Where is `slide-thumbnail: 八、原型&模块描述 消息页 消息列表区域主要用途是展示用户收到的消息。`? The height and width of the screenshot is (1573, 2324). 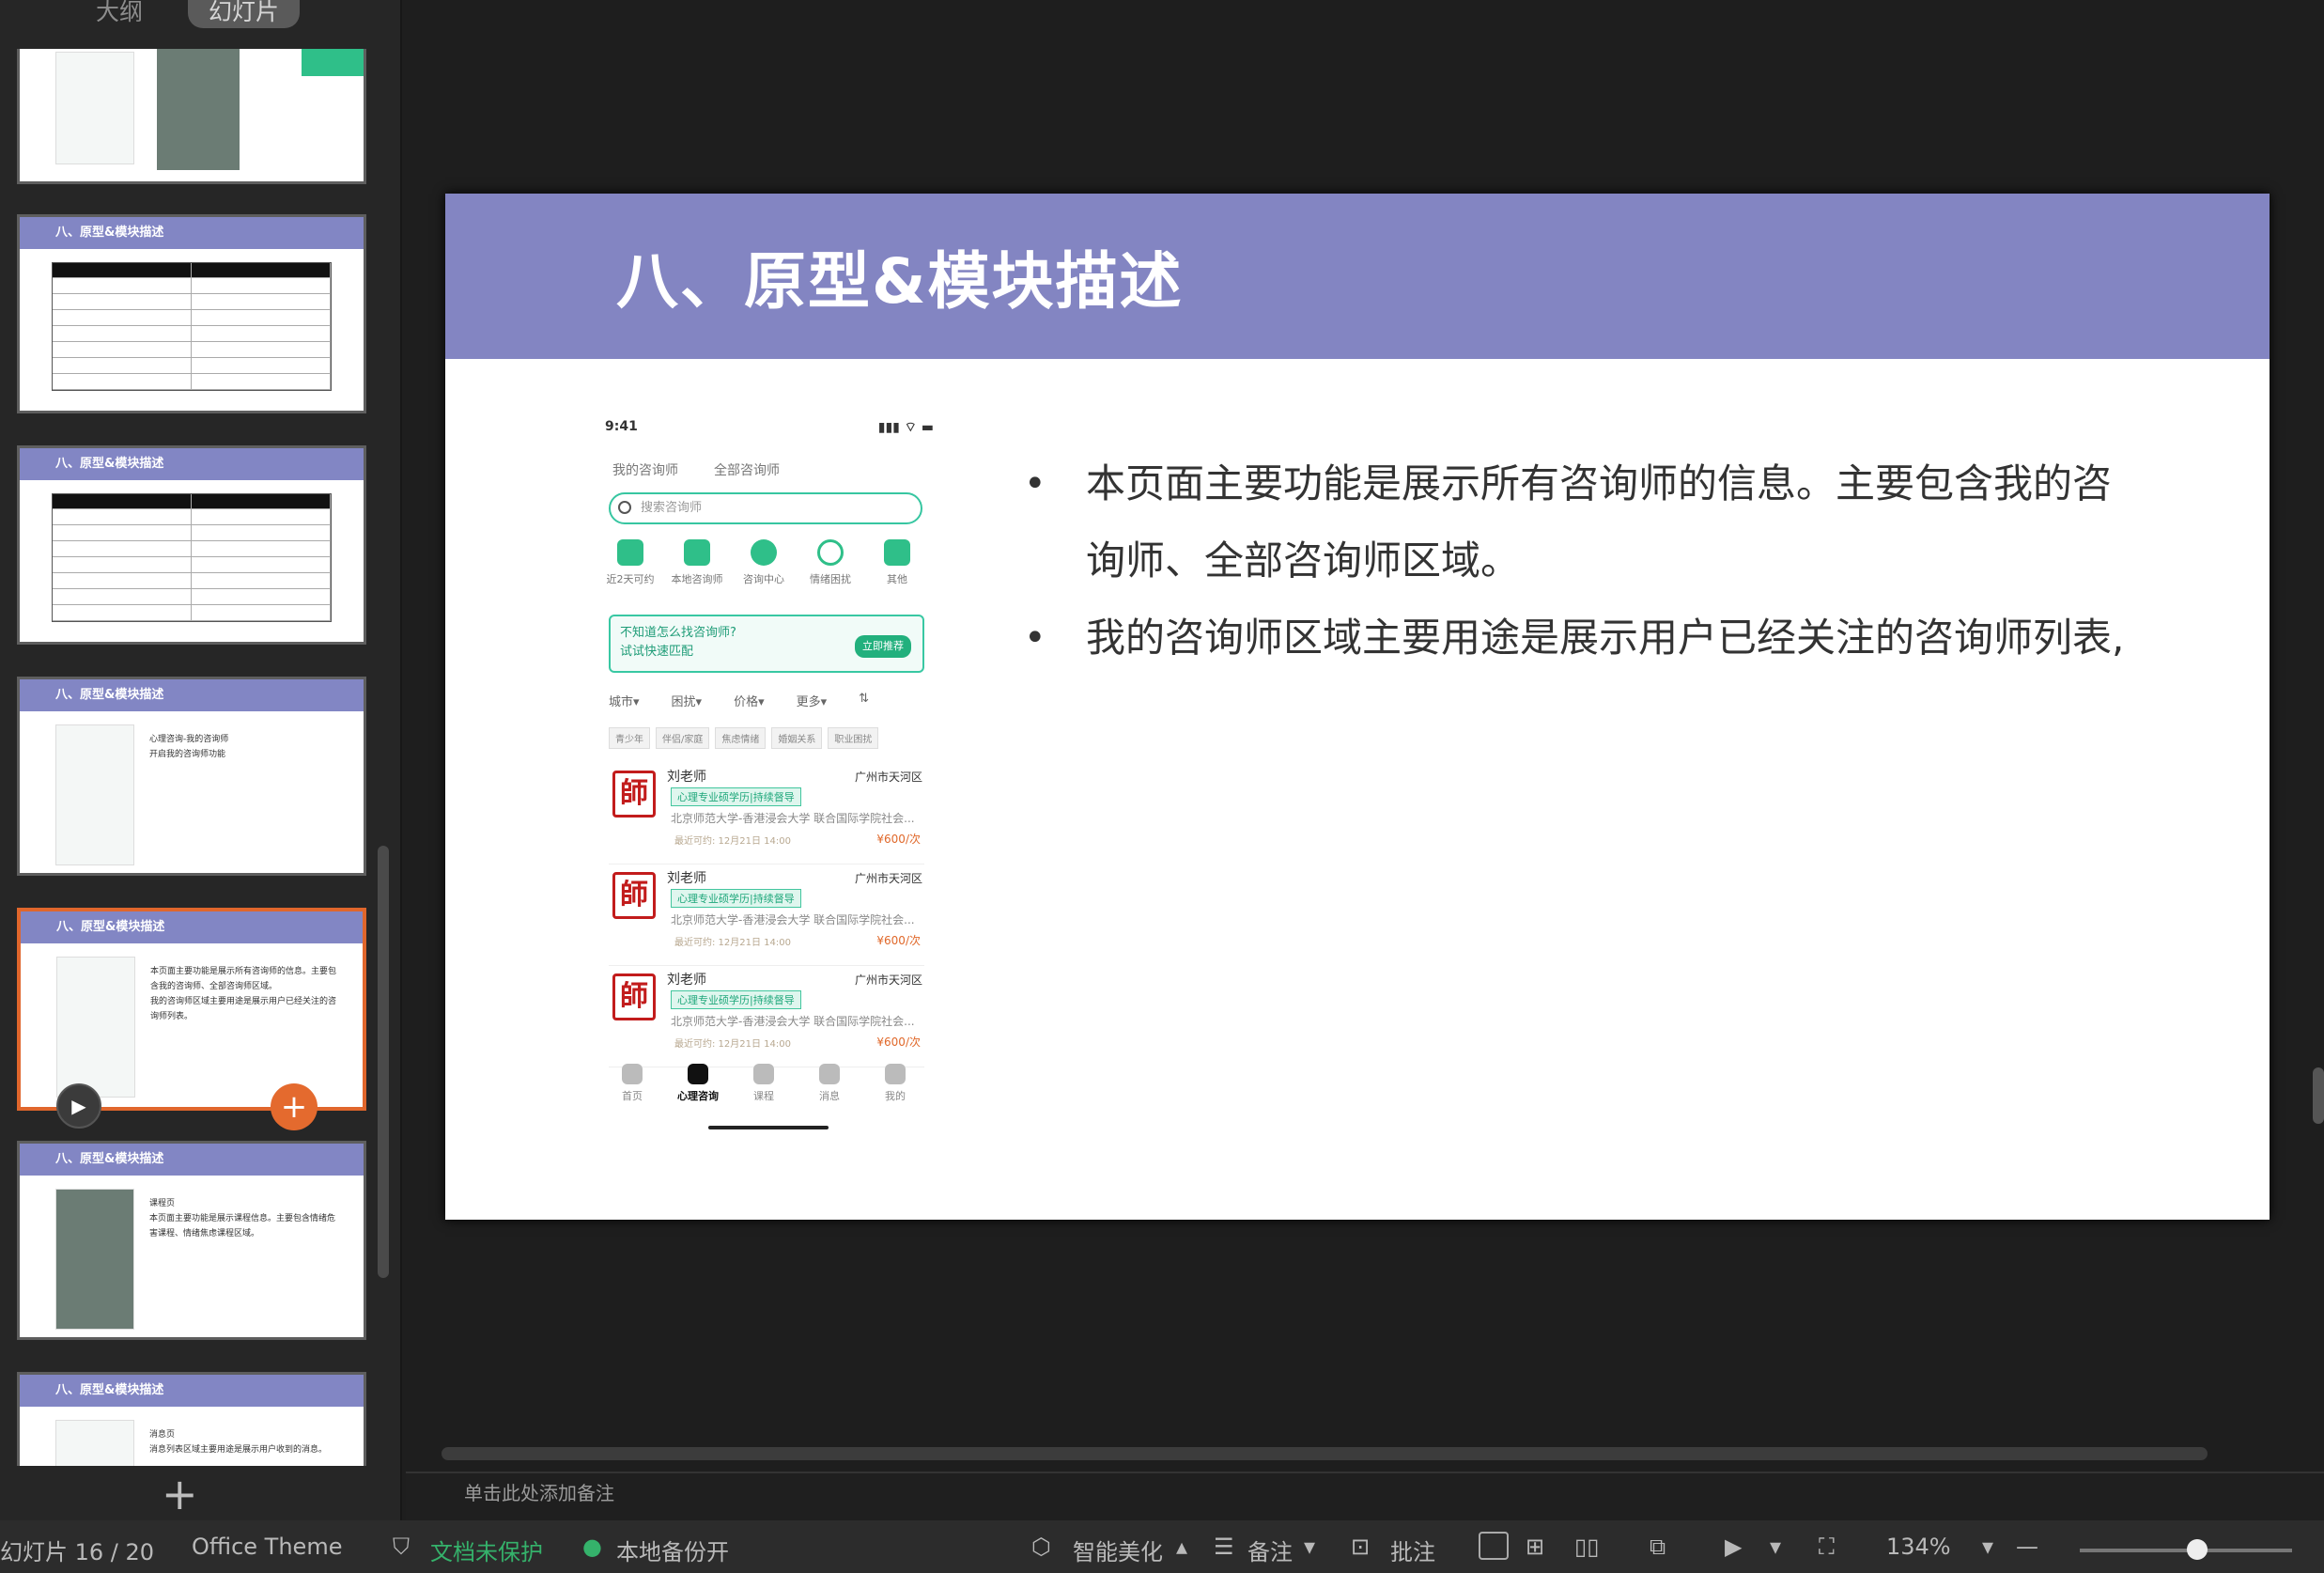 slide-thumbnail: 八、原型&模块描述 消息页 消息列表区域主要用途是展示用户收到的消息。 is located at coordinates (191, 1419).